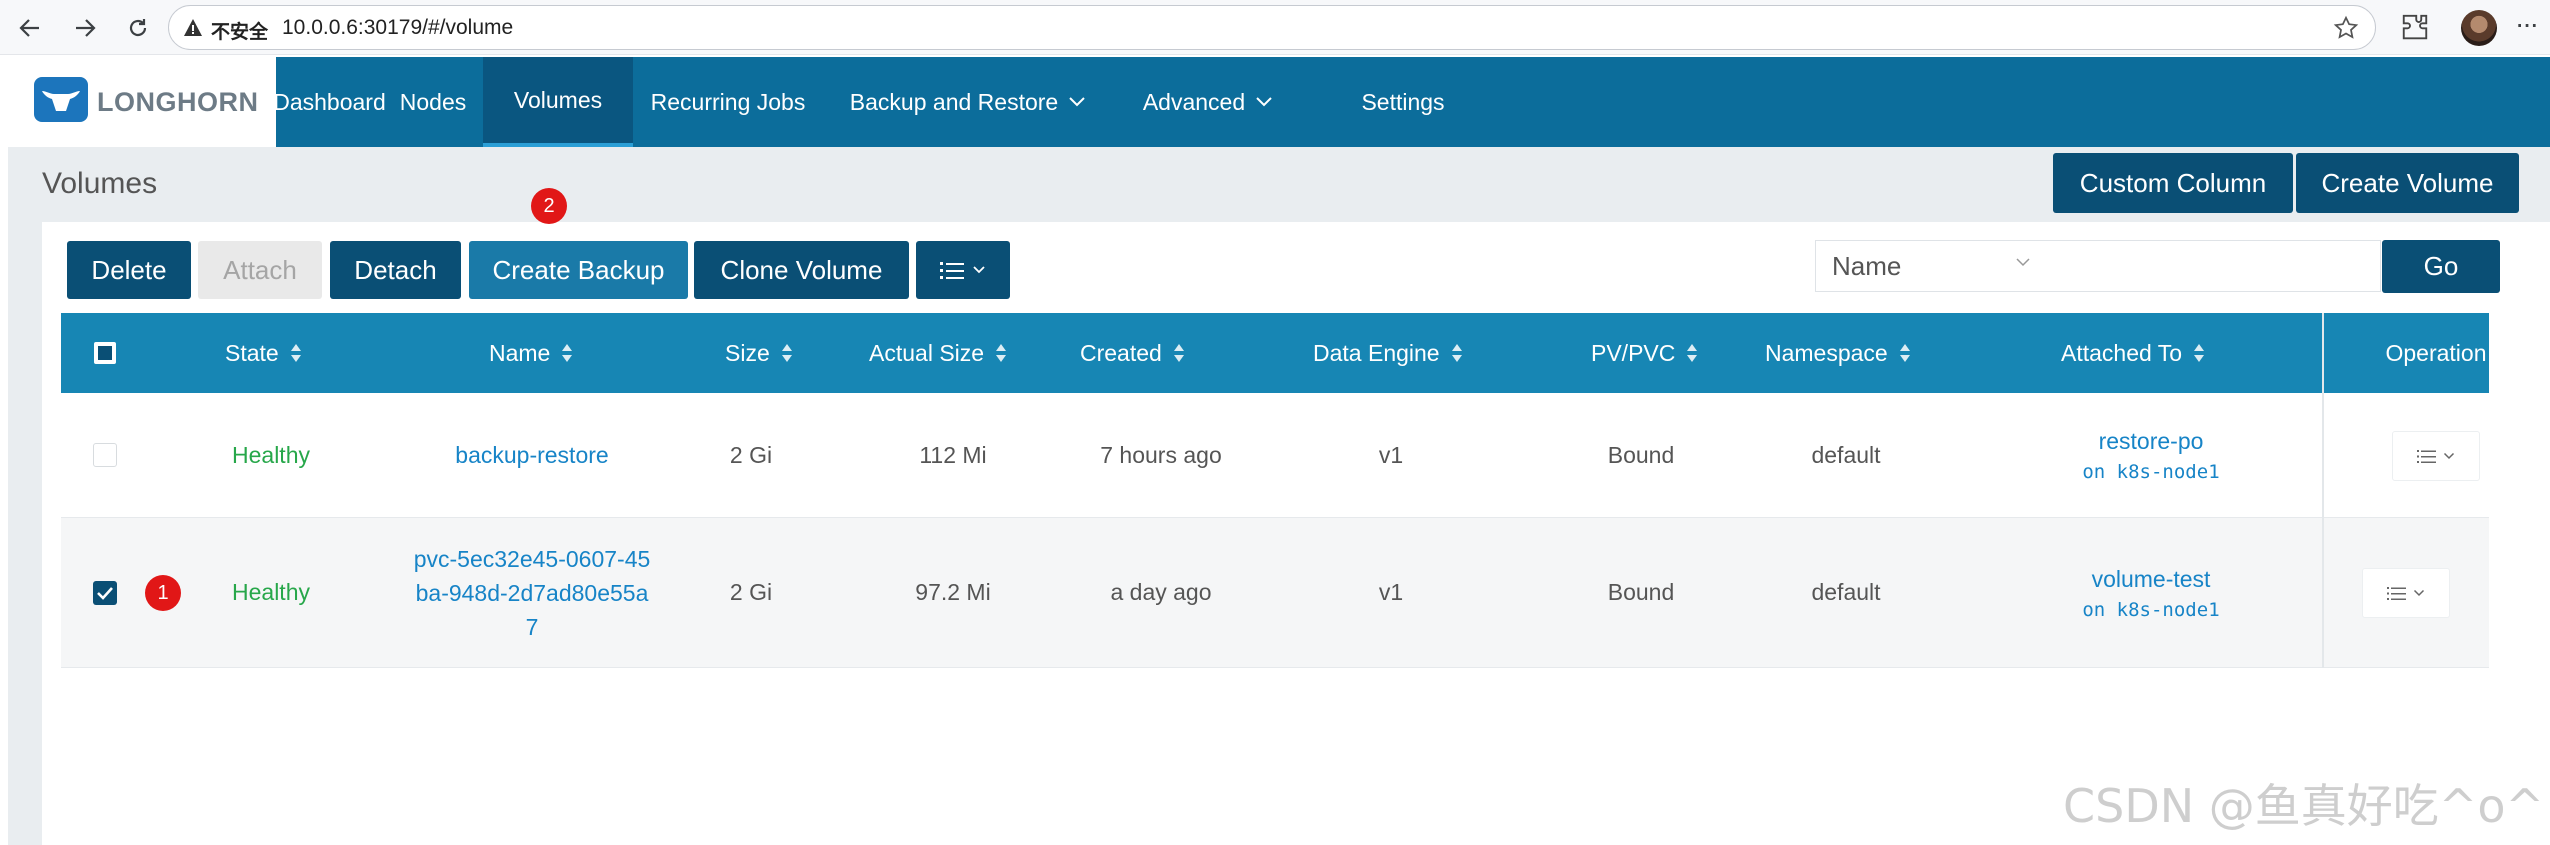 Image resolution: width=2550 pixels, height=845 pixels. What do you see at coordinates (61, 99) in the screenshot?
I see `longhorn-logo-icon` at bounding box center [61, 99].